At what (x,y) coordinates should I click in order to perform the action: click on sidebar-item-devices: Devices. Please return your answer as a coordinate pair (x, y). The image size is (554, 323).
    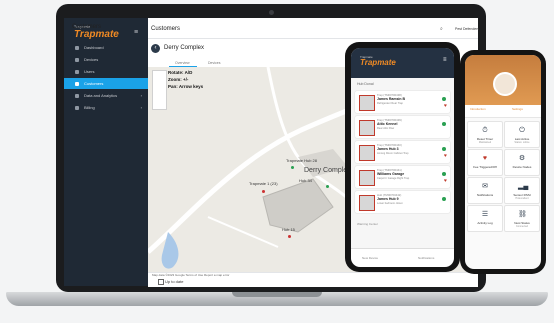
    Looking at the image, I should click on (106, 59).